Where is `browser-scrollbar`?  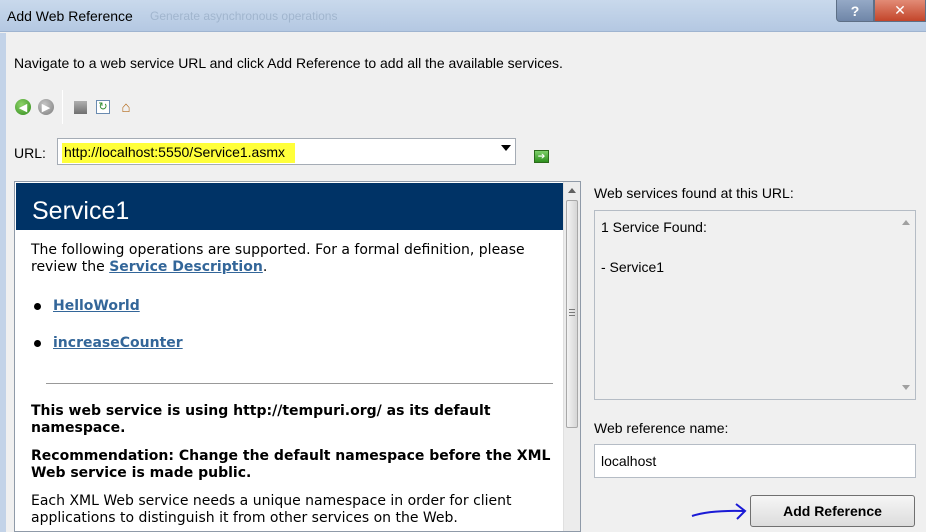 browser-scrollbar is located at coordinates (571, 356).